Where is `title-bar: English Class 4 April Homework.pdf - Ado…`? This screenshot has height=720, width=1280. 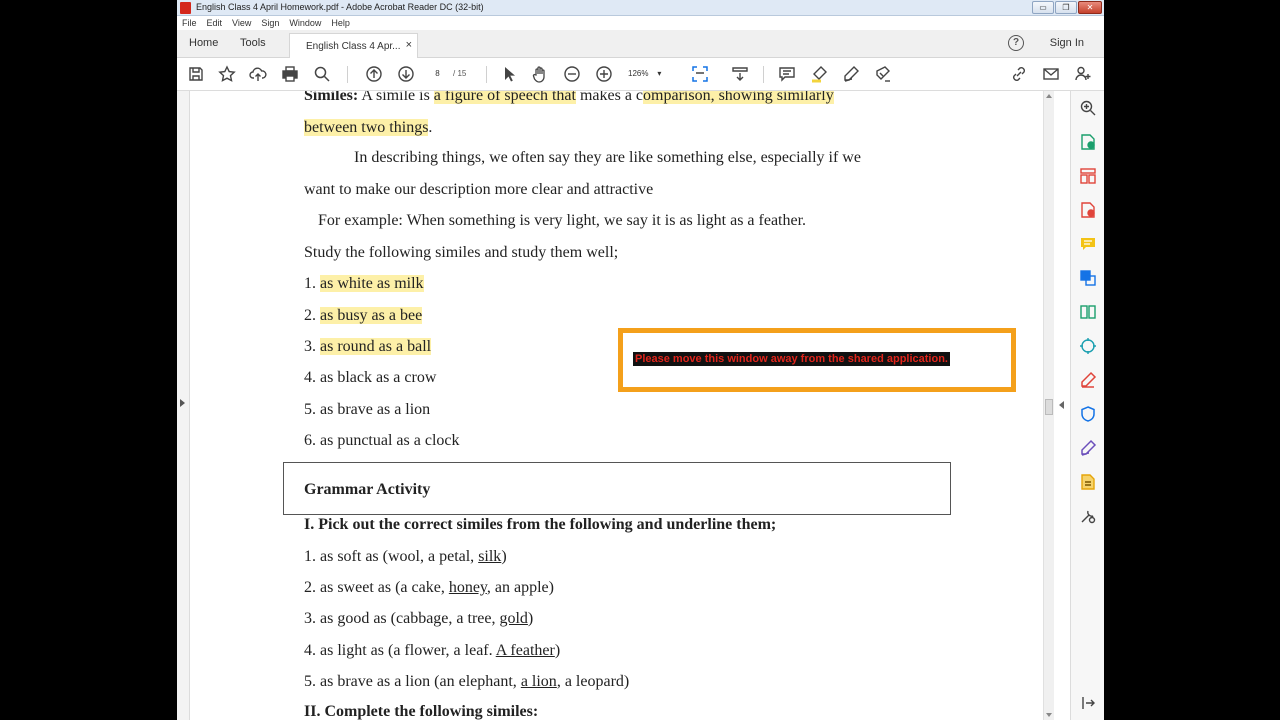 title-bar: English Class 4 April Homework.pdf - Ado… is located at coordinates (640, 8).